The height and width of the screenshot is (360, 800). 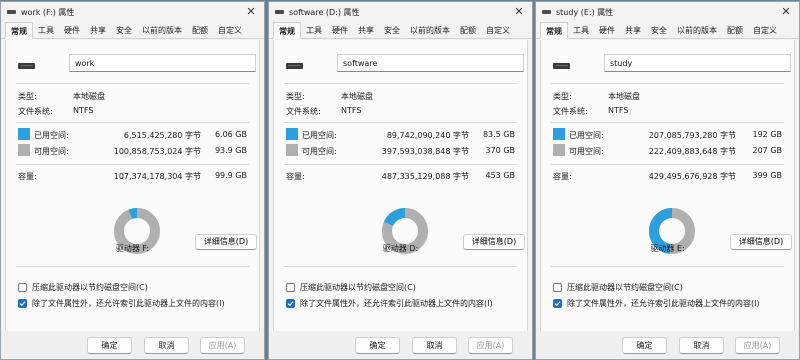 I want to click on title-bar: work (F:) 属性 ✕, so click(x=132, y=12).